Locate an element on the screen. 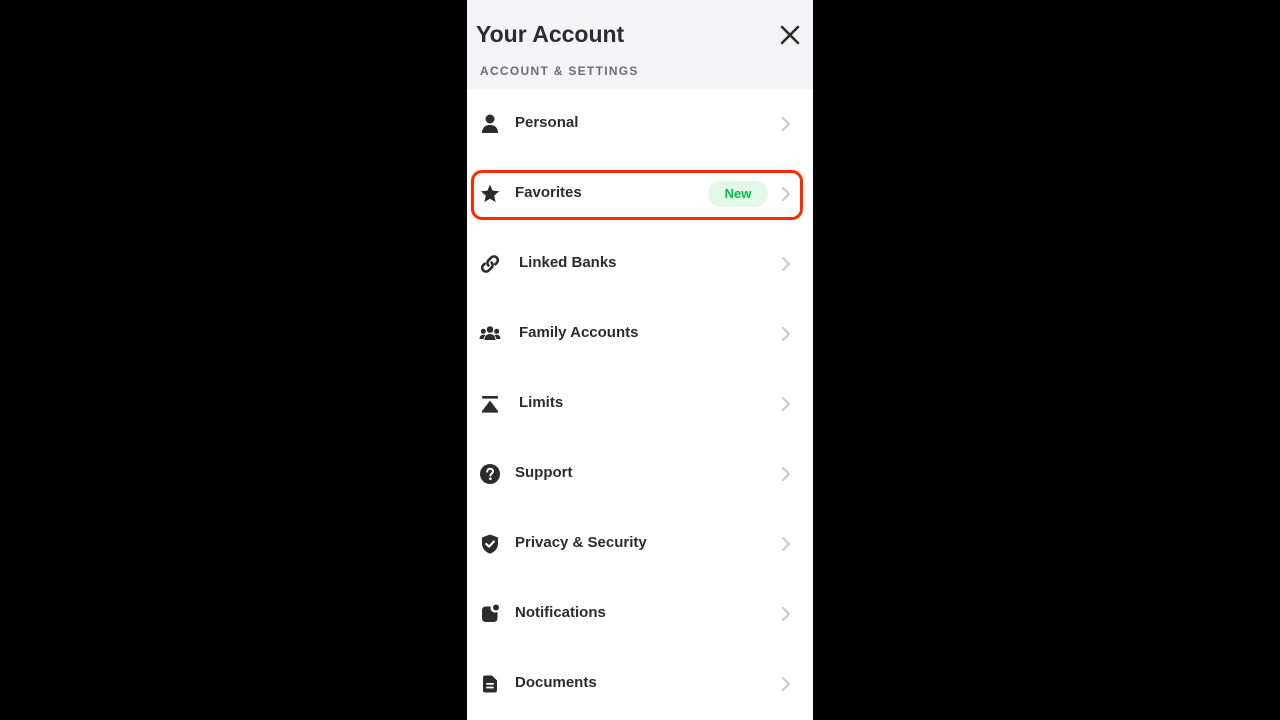  menu-item-label: Personal is located at coordinates (547, 122).